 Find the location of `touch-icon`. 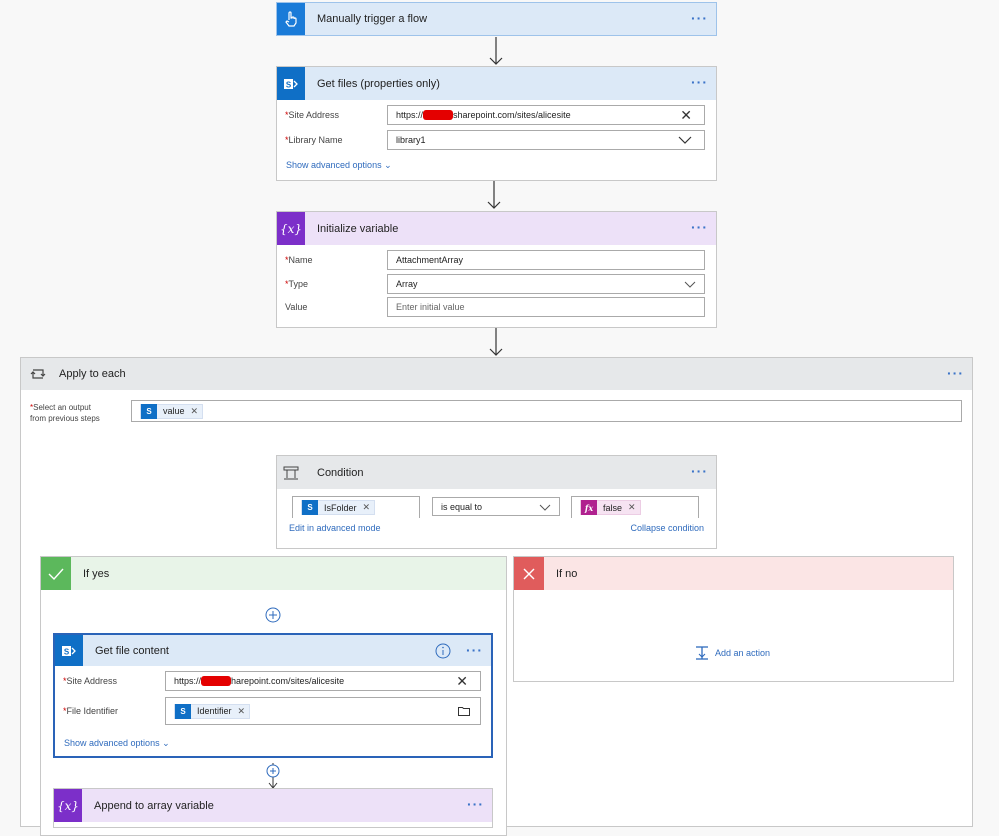

touch-icon is located at coordinates (291, 19).